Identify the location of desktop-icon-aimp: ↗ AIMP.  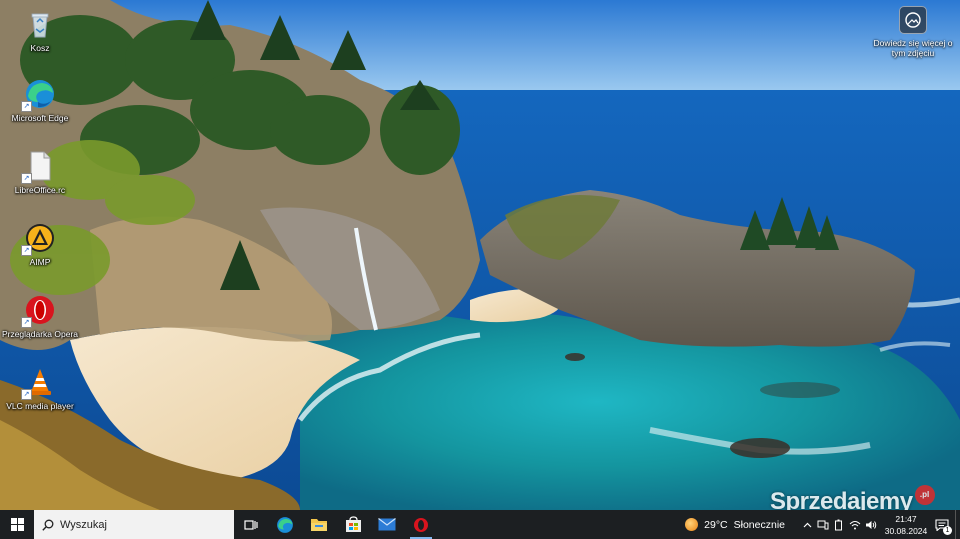
(40, 244).